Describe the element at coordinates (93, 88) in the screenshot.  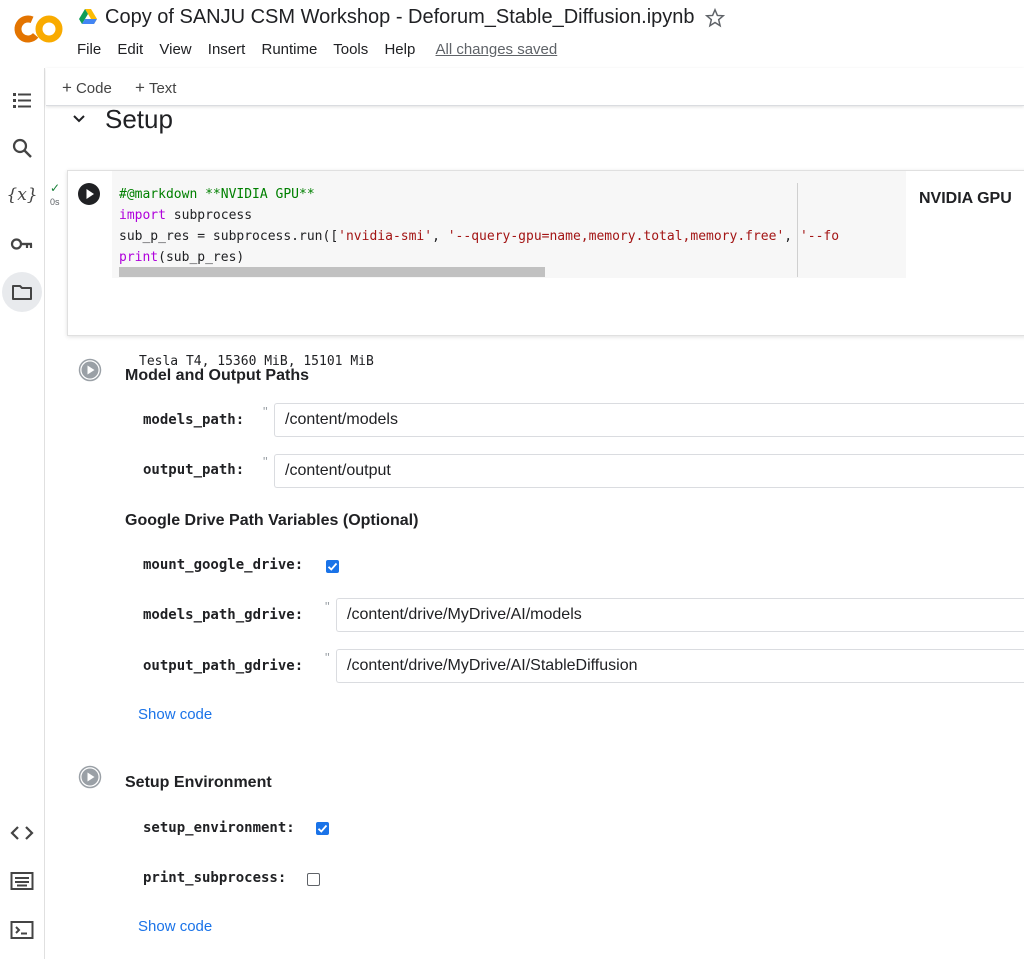
I see `add-code-label: Code` at that location.